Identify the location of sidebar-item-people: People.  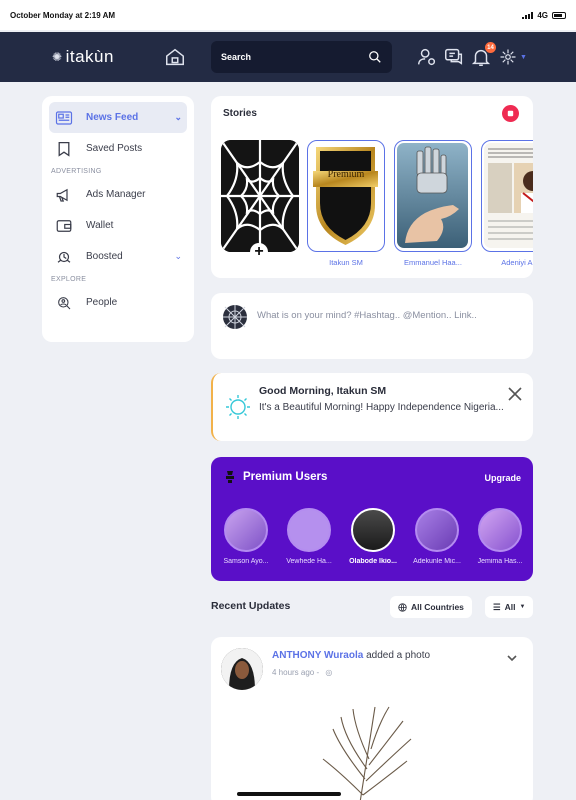
(118, 302).